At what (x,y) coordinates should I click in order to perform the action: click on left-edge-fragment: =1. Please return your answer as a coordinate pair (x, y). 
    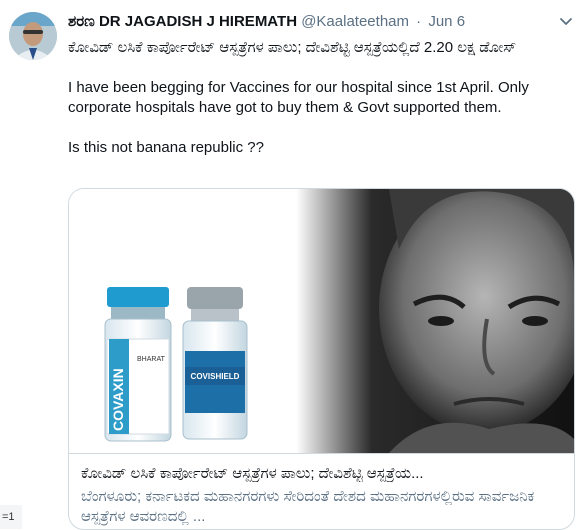
    Looking at the image, I should click on (11, 517).